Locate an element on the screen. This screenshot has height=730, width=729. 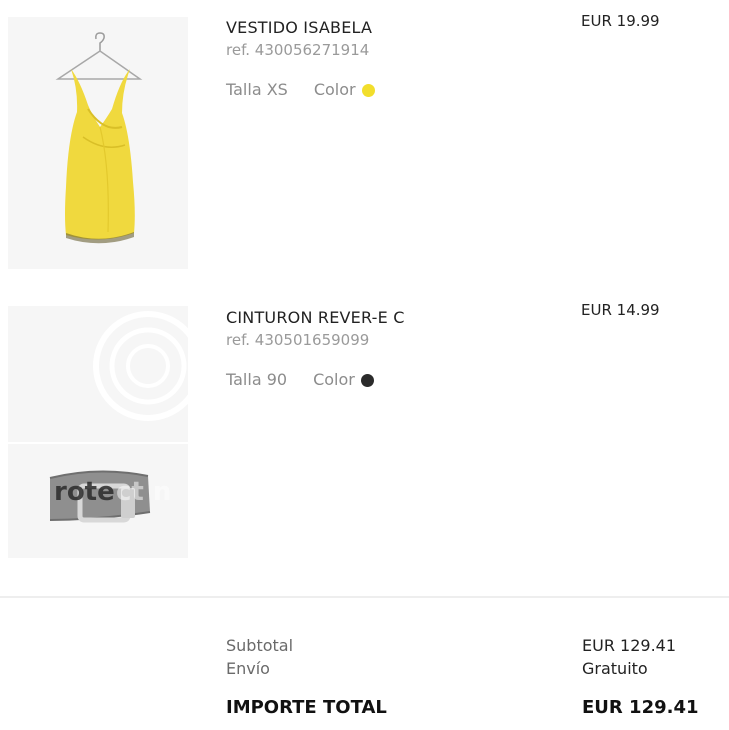
product-name: VESTIDO ISABELA is located at coordinates (299, 27).